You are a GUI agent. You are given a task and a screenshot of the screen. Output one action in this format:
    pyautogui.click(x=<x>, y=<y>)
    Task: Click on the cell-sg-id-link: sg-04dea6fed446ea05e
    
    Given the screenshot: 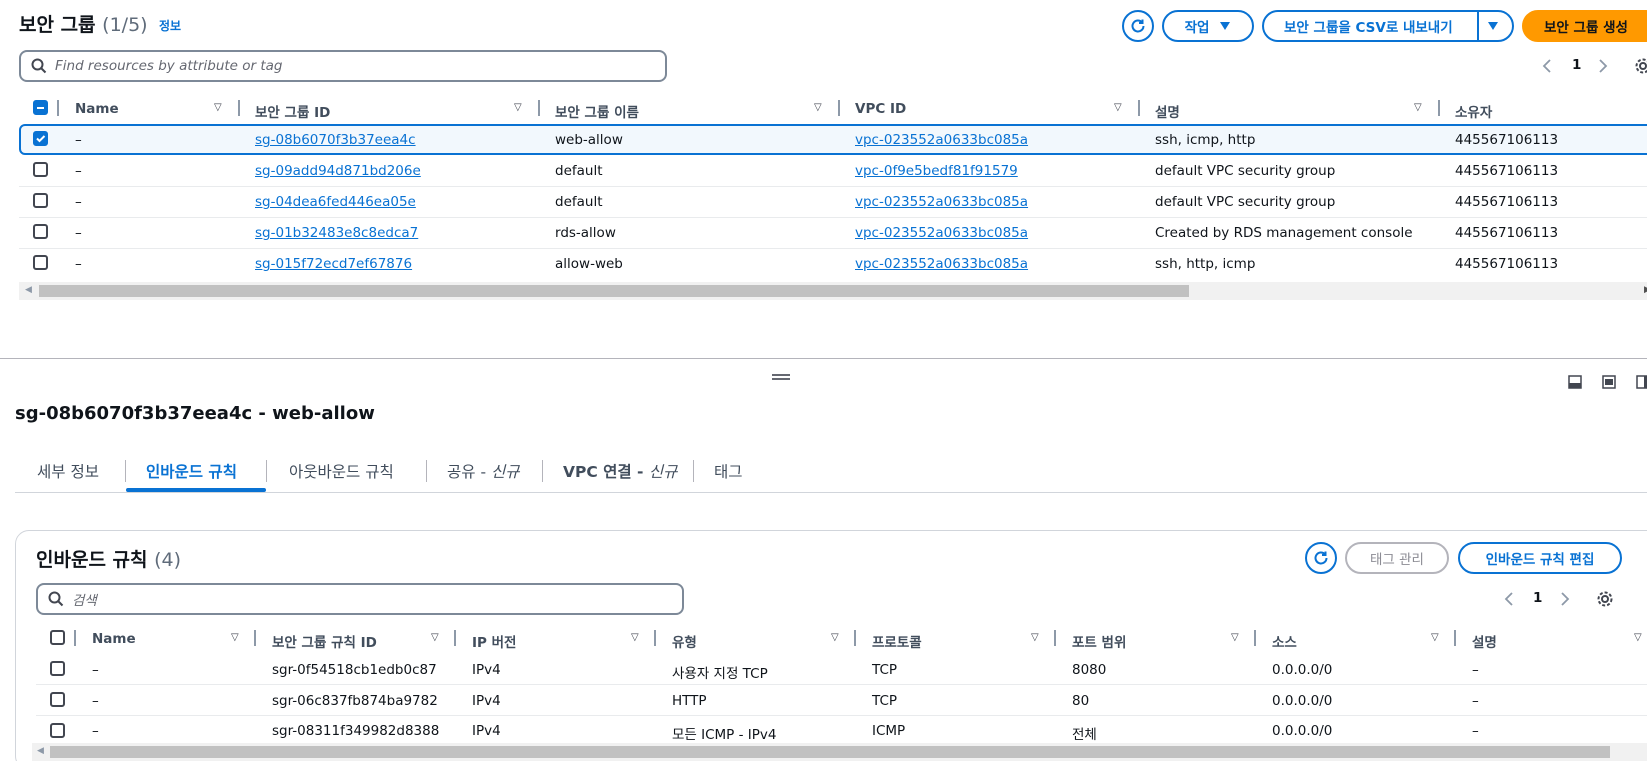 What is the action you would take?
    pyautogui.click(x=335, y=202)
    